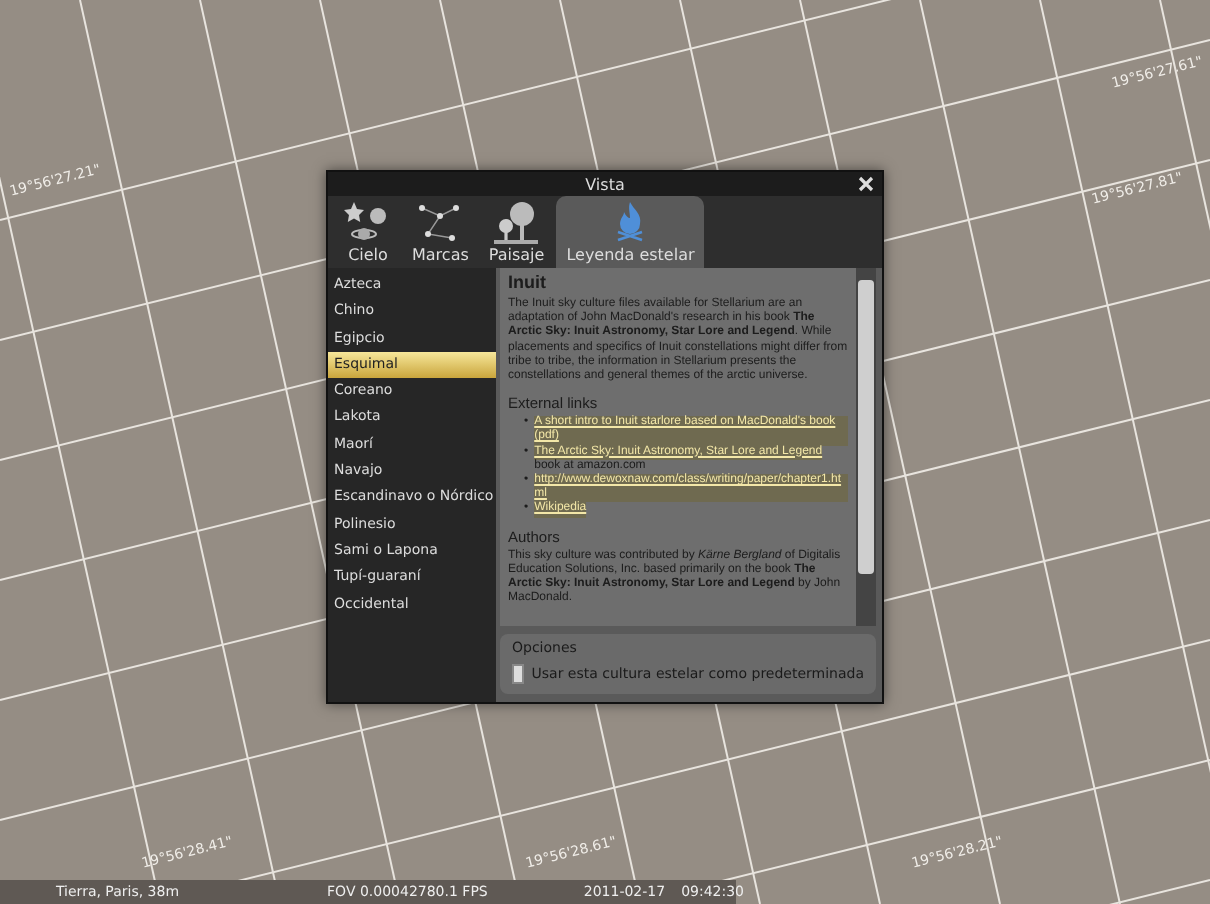  What do you see at coordinates (605, 184) in the screenshot?
I see `window-title: Vista` at bounding box center [605, 184].